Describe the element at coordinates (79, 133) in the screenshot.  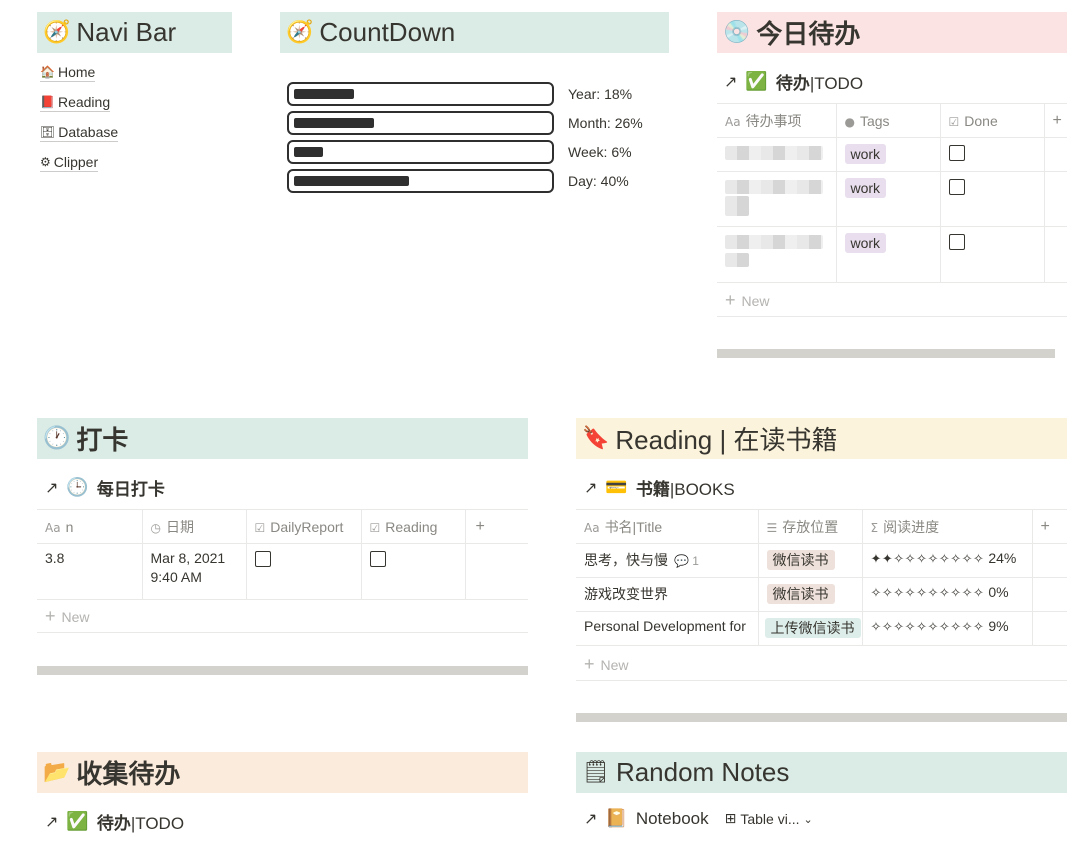
I see `nav-link-database: 🗄 Database` at that location.